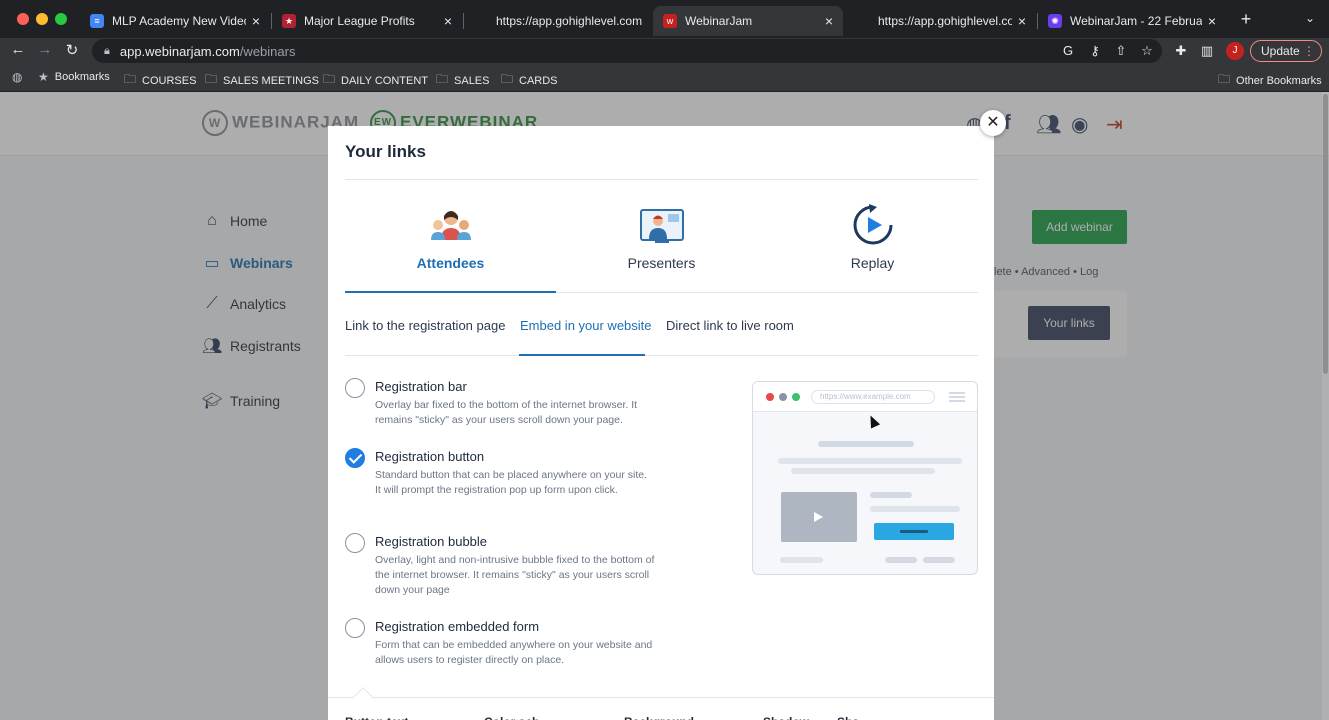  Describe the element at coordinates (359, 21) in the screenshot. I see `tab-title: Major League Profits` at that location.